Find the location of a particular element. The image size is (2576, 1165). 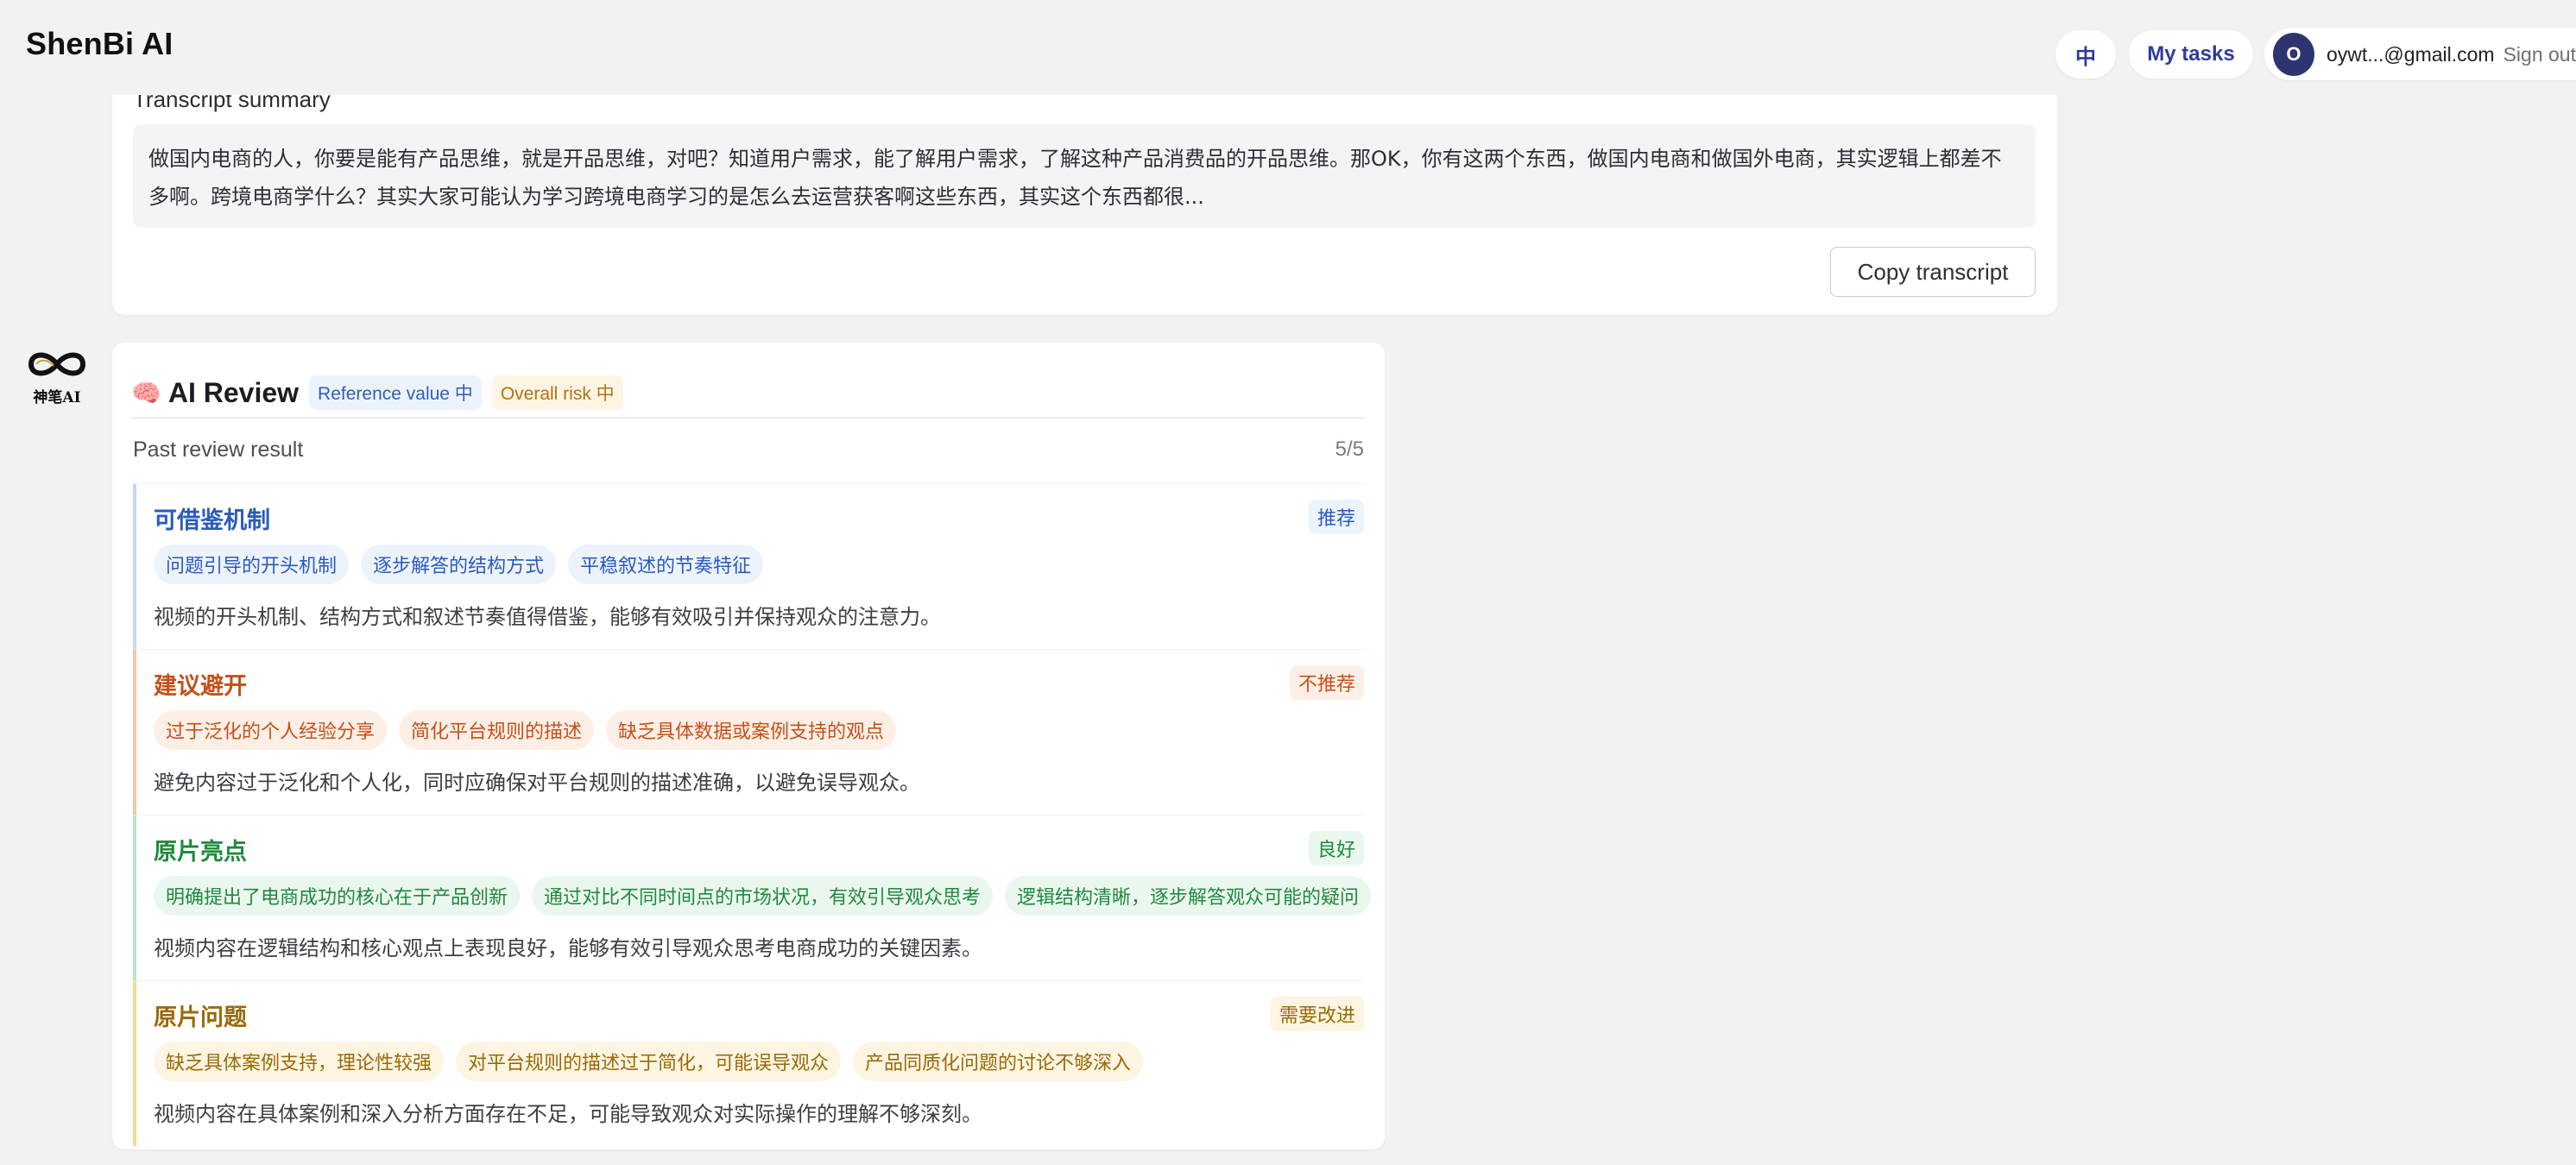

past-review-row: Past review result 5/5 is located at coordinates (748, 450).